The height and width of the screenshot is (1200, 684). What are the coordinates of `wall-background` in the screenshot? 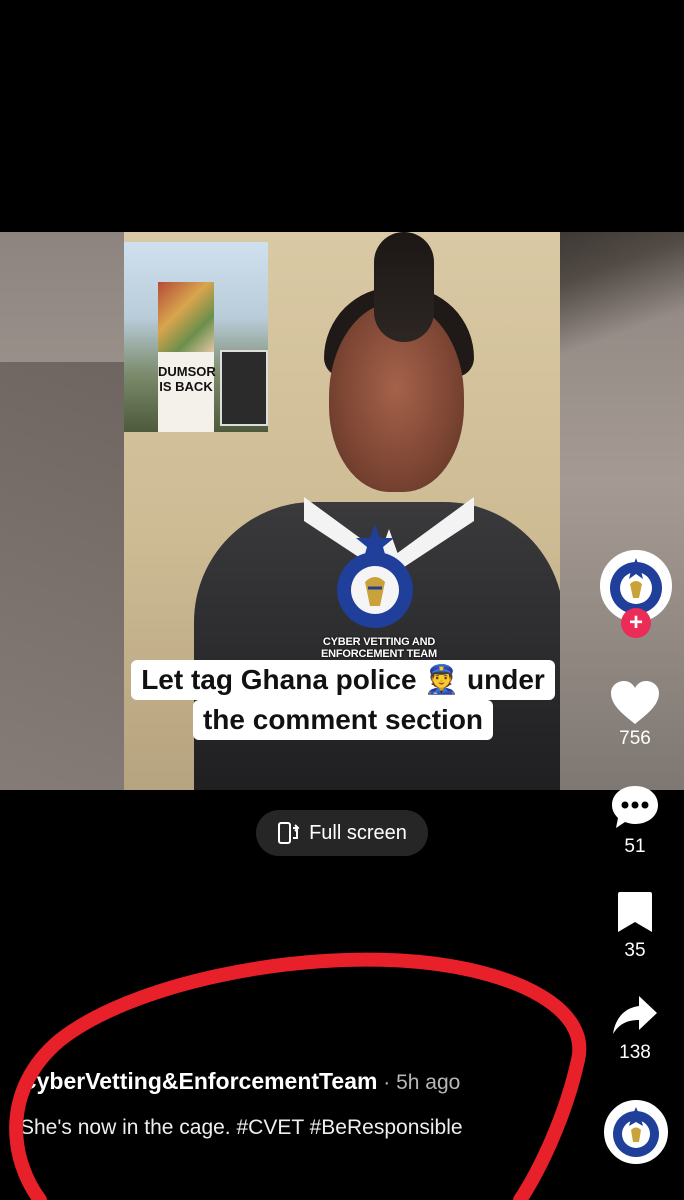 It's located at (65, 576).